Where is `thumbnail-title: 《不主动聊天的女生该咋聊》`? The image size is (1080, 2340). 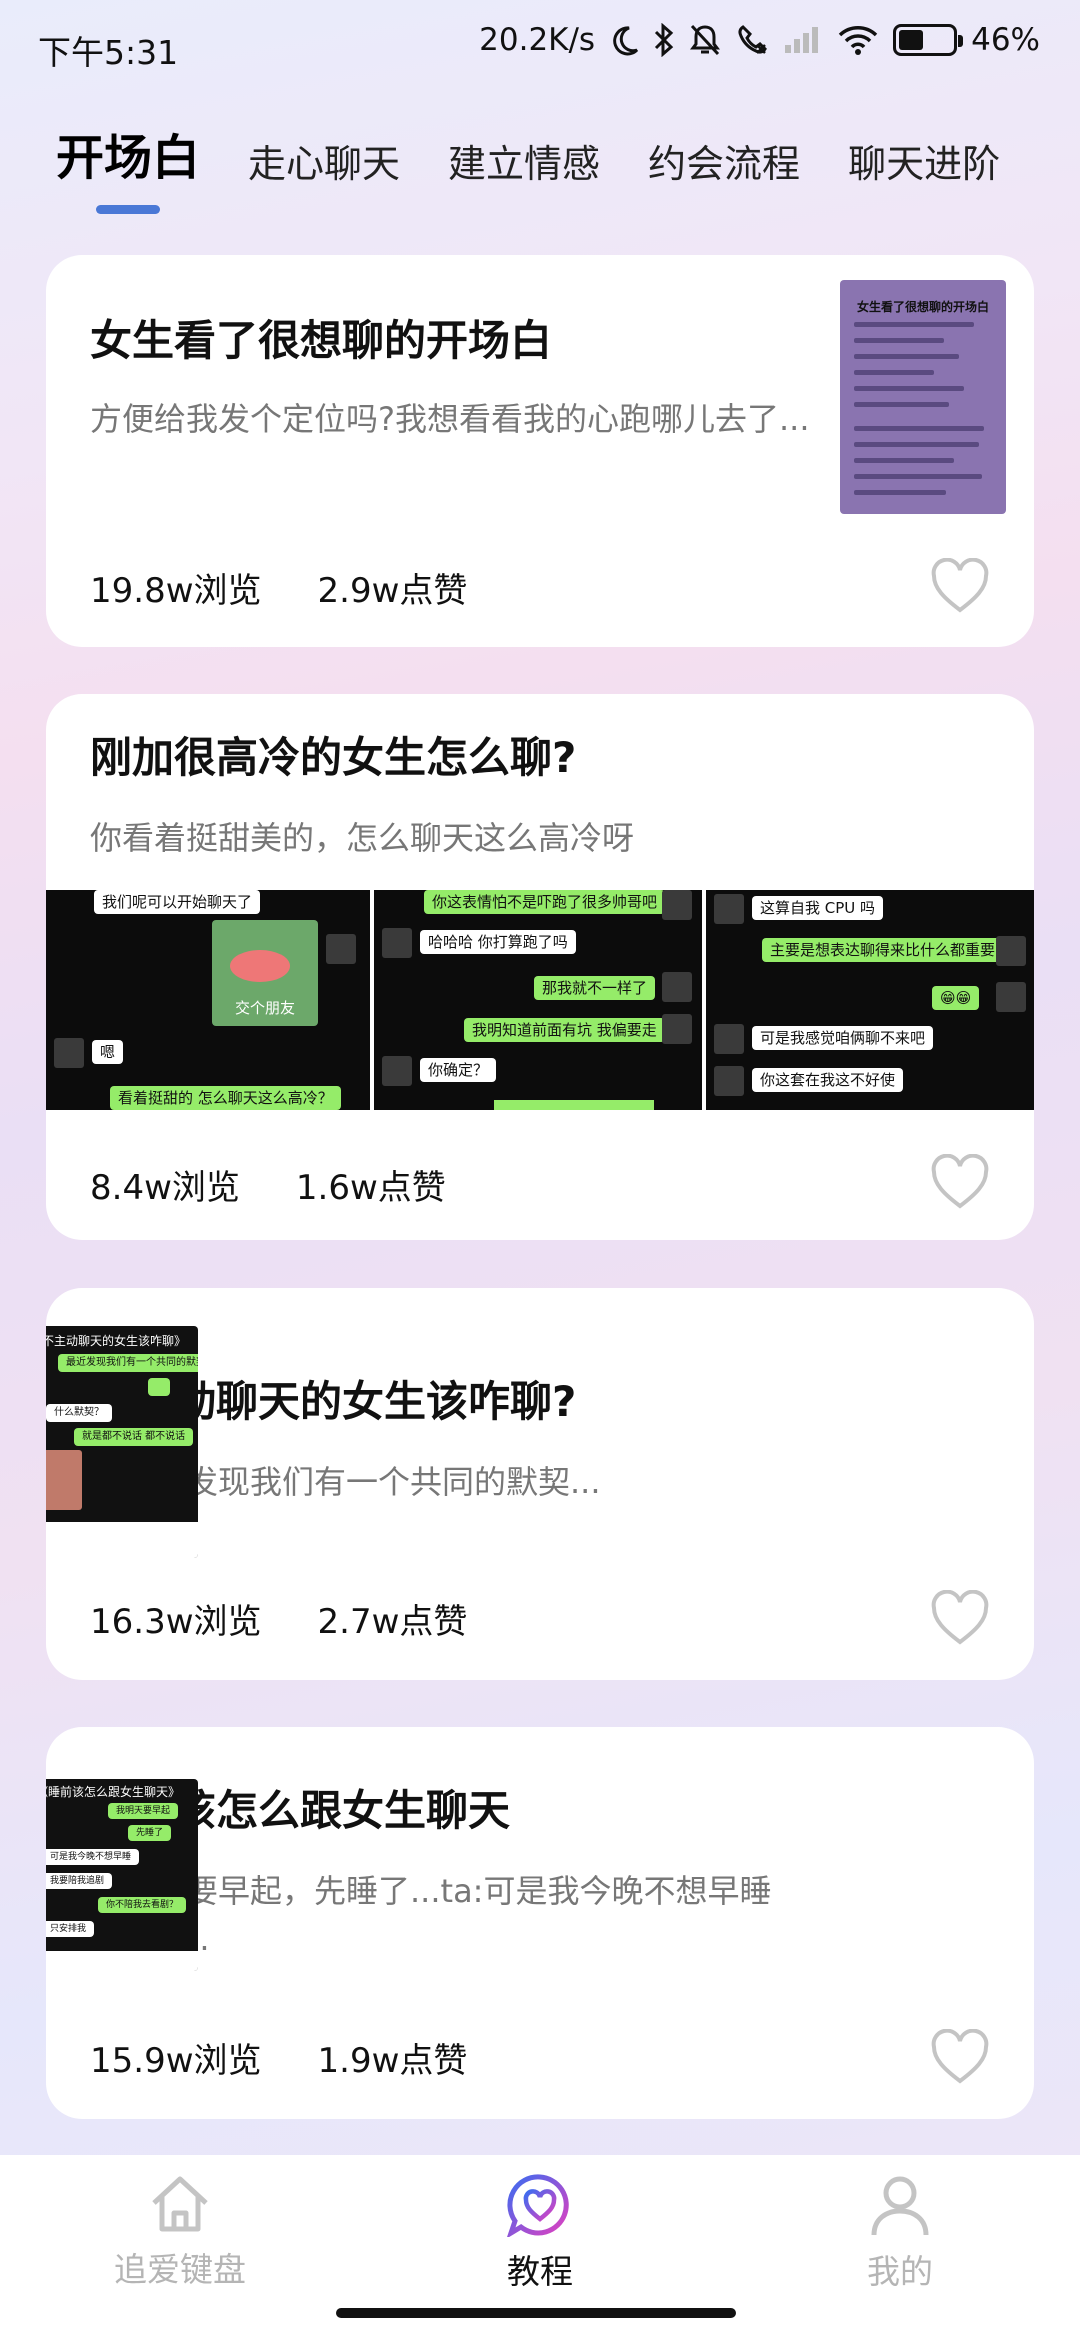
thumbnail-title: 《不主动聊天的女生该咋聊》 is located at coordinates (116, 1341).